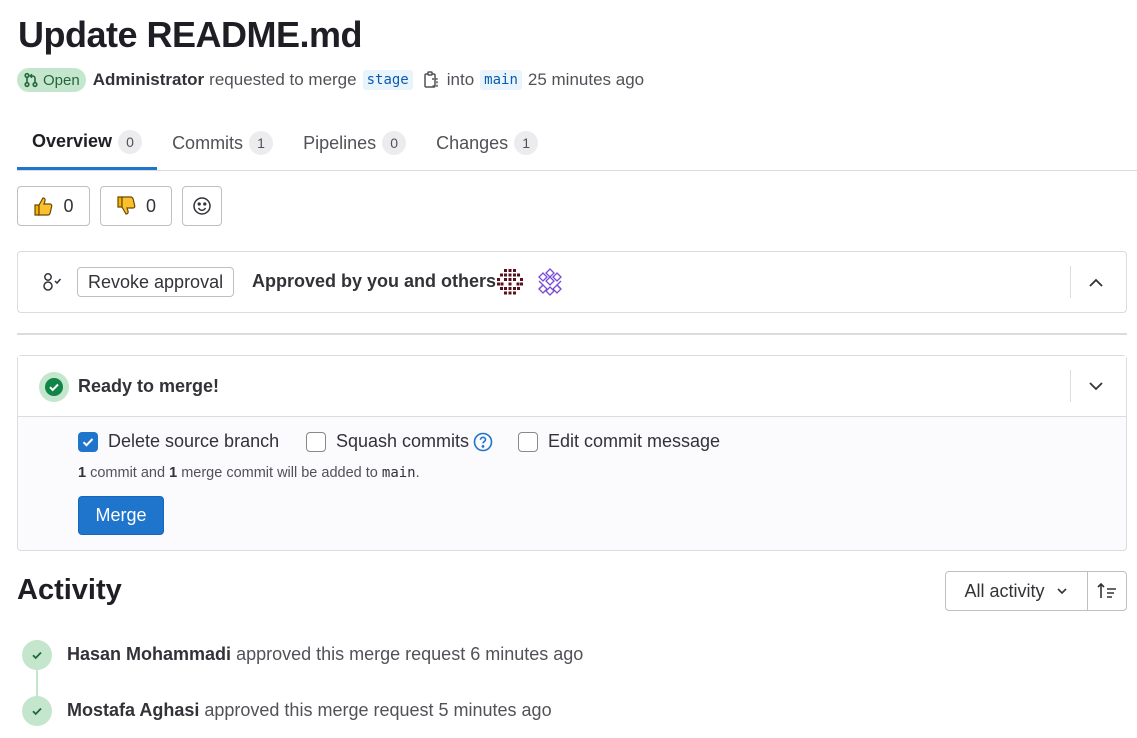 The image size is (1137, 738). I want to click on time-ago: 25 minutes ago, so click(586, 79).